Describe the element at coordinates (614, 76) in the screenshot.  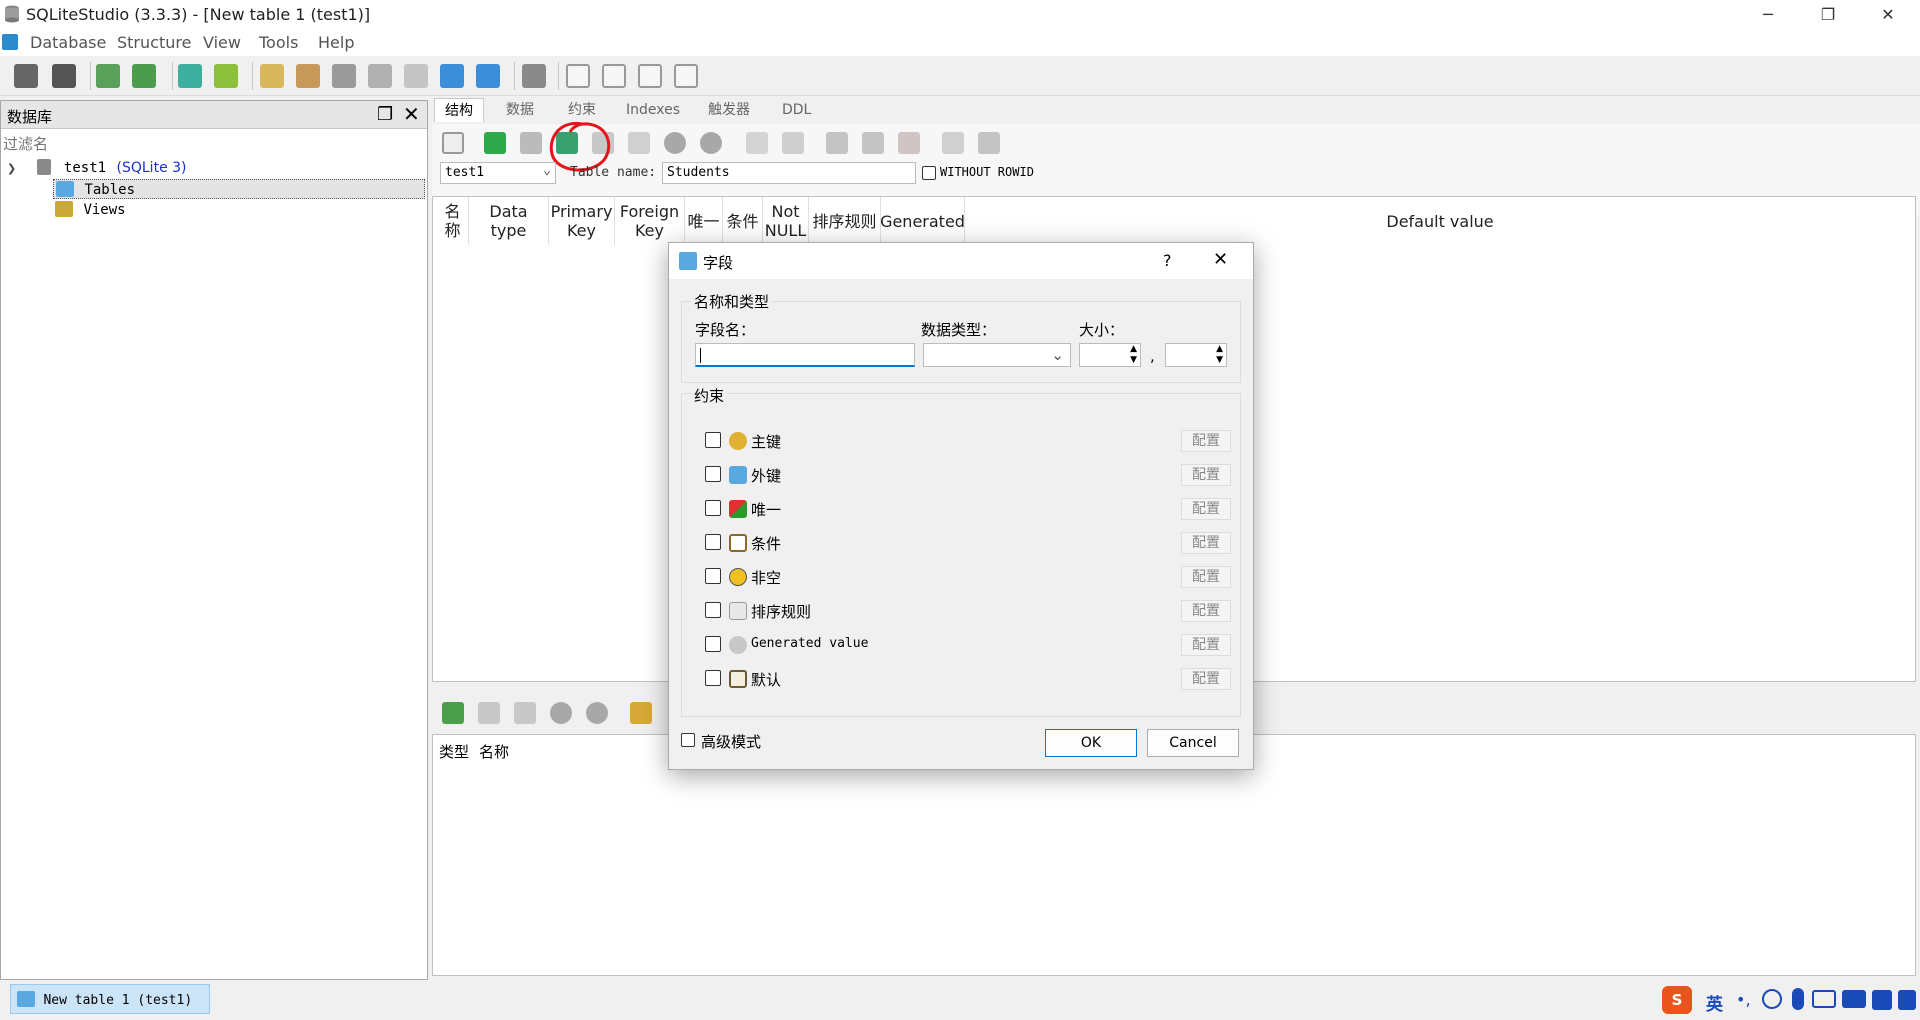
I see `tile-horizontal-icon` at that location.